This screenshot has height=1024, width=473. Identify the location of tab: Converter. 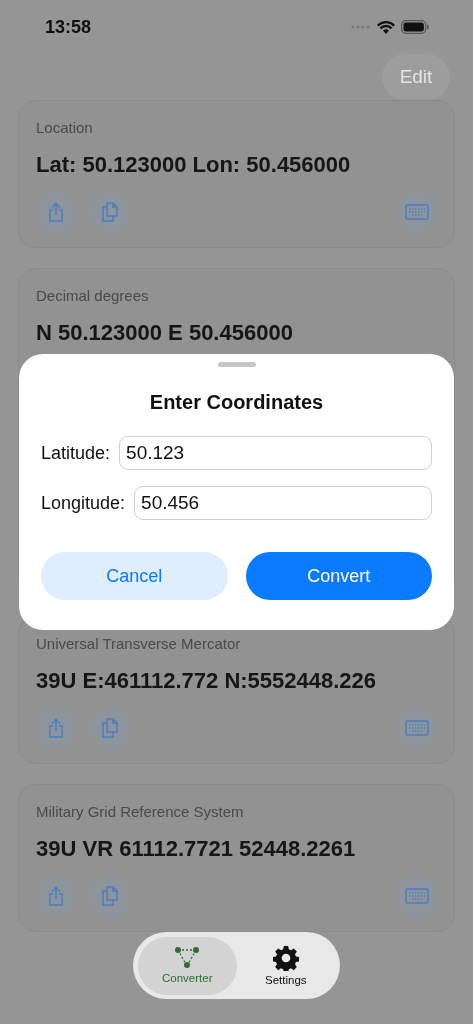
(187, 965).